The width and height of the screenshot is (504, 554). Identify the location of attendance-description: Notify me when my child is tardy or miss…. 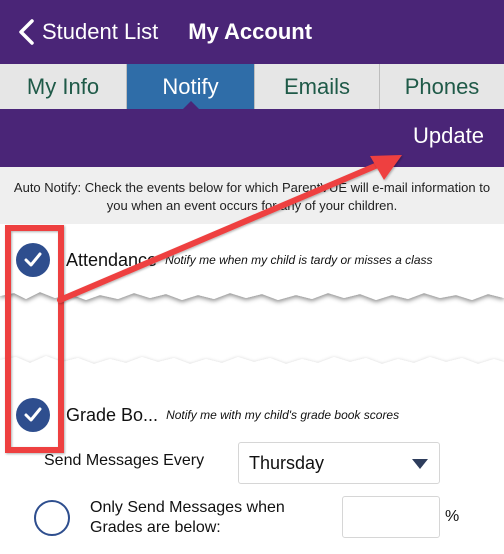
(299, 260).